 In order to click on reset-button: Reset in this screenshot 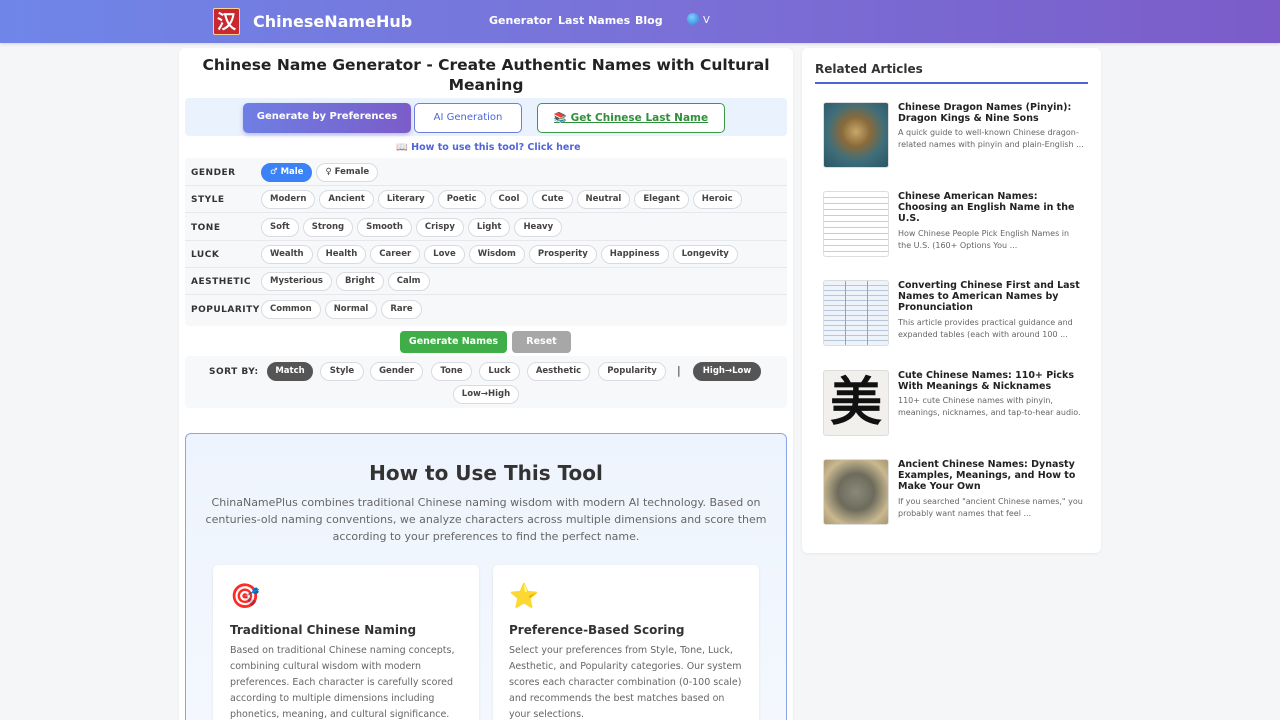, I will do `click(541, 342)`.